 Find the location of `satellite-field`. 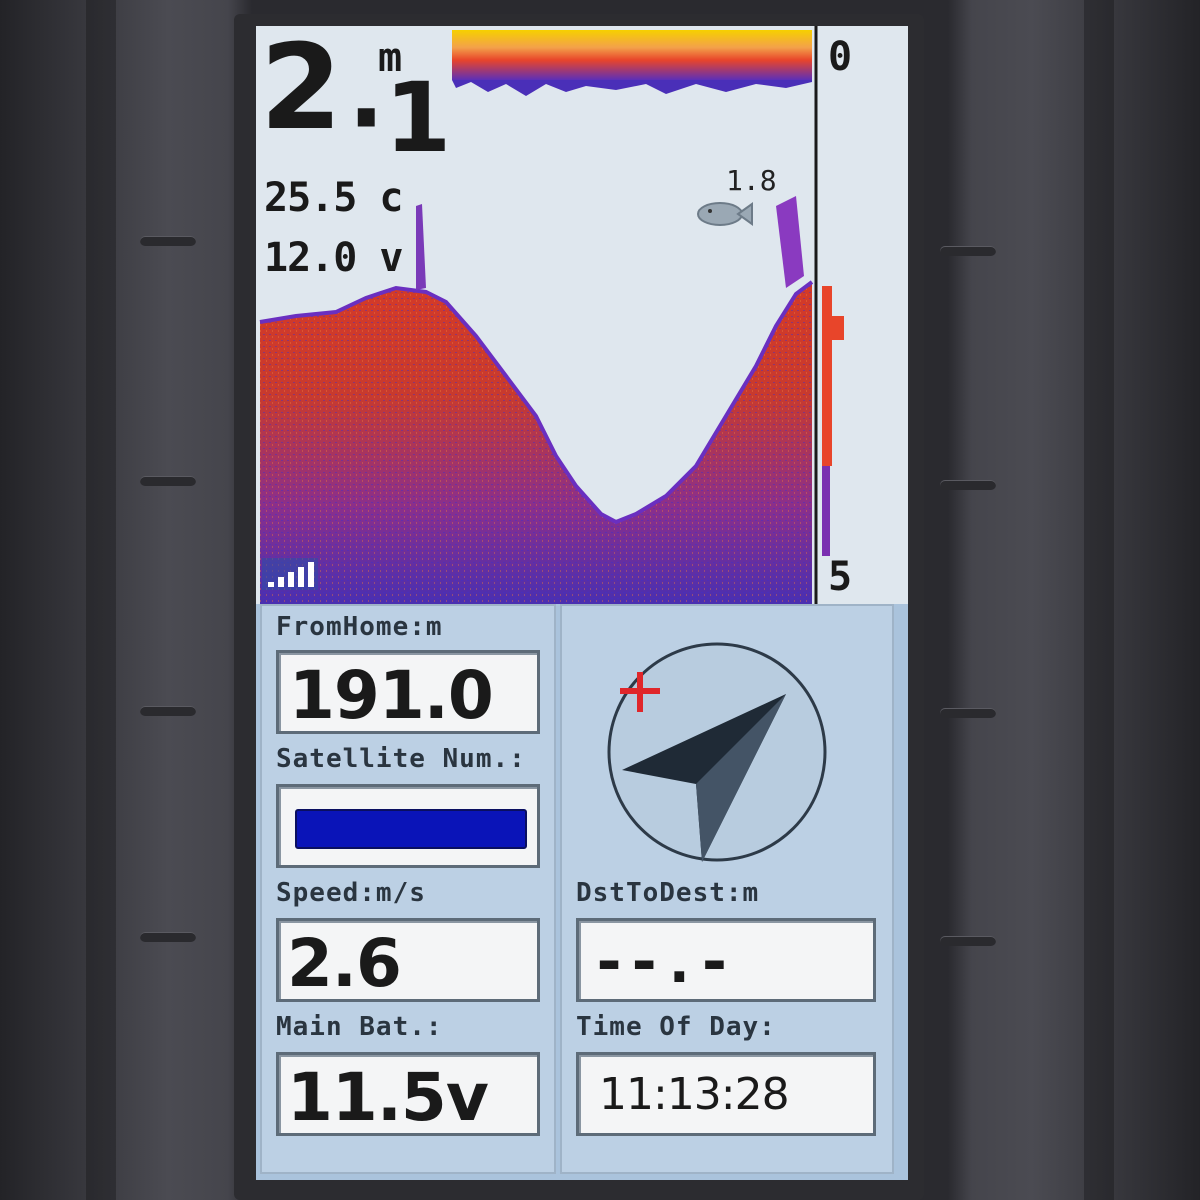

satellite-field is located at coordinates (408, 826).